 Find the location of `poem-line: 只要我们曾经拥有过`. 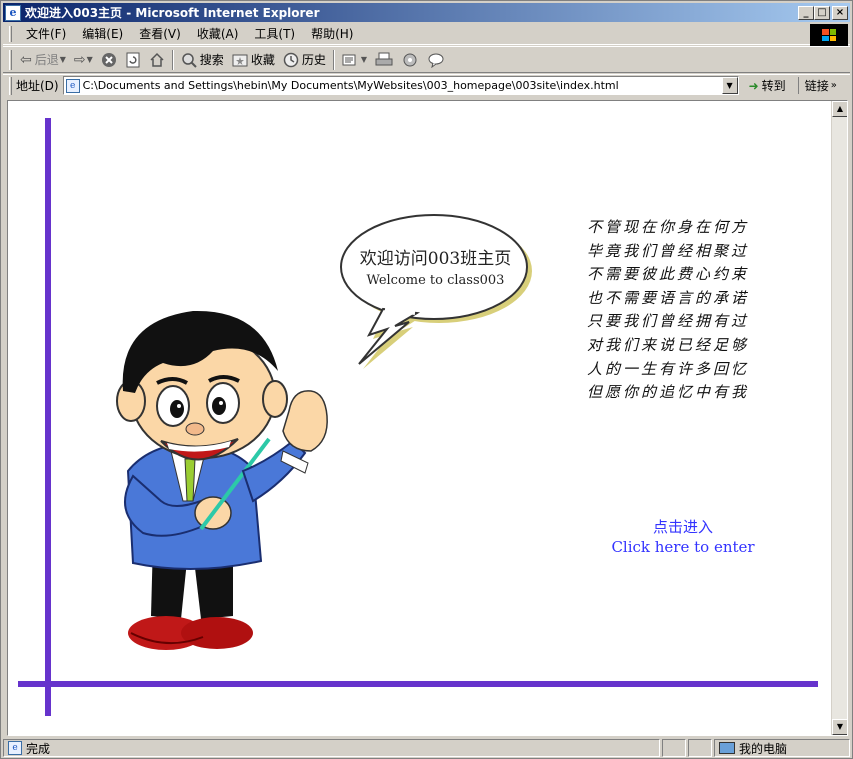

poem-line: 只要我们曾经拥有过 is located at coordinates (668, 321).